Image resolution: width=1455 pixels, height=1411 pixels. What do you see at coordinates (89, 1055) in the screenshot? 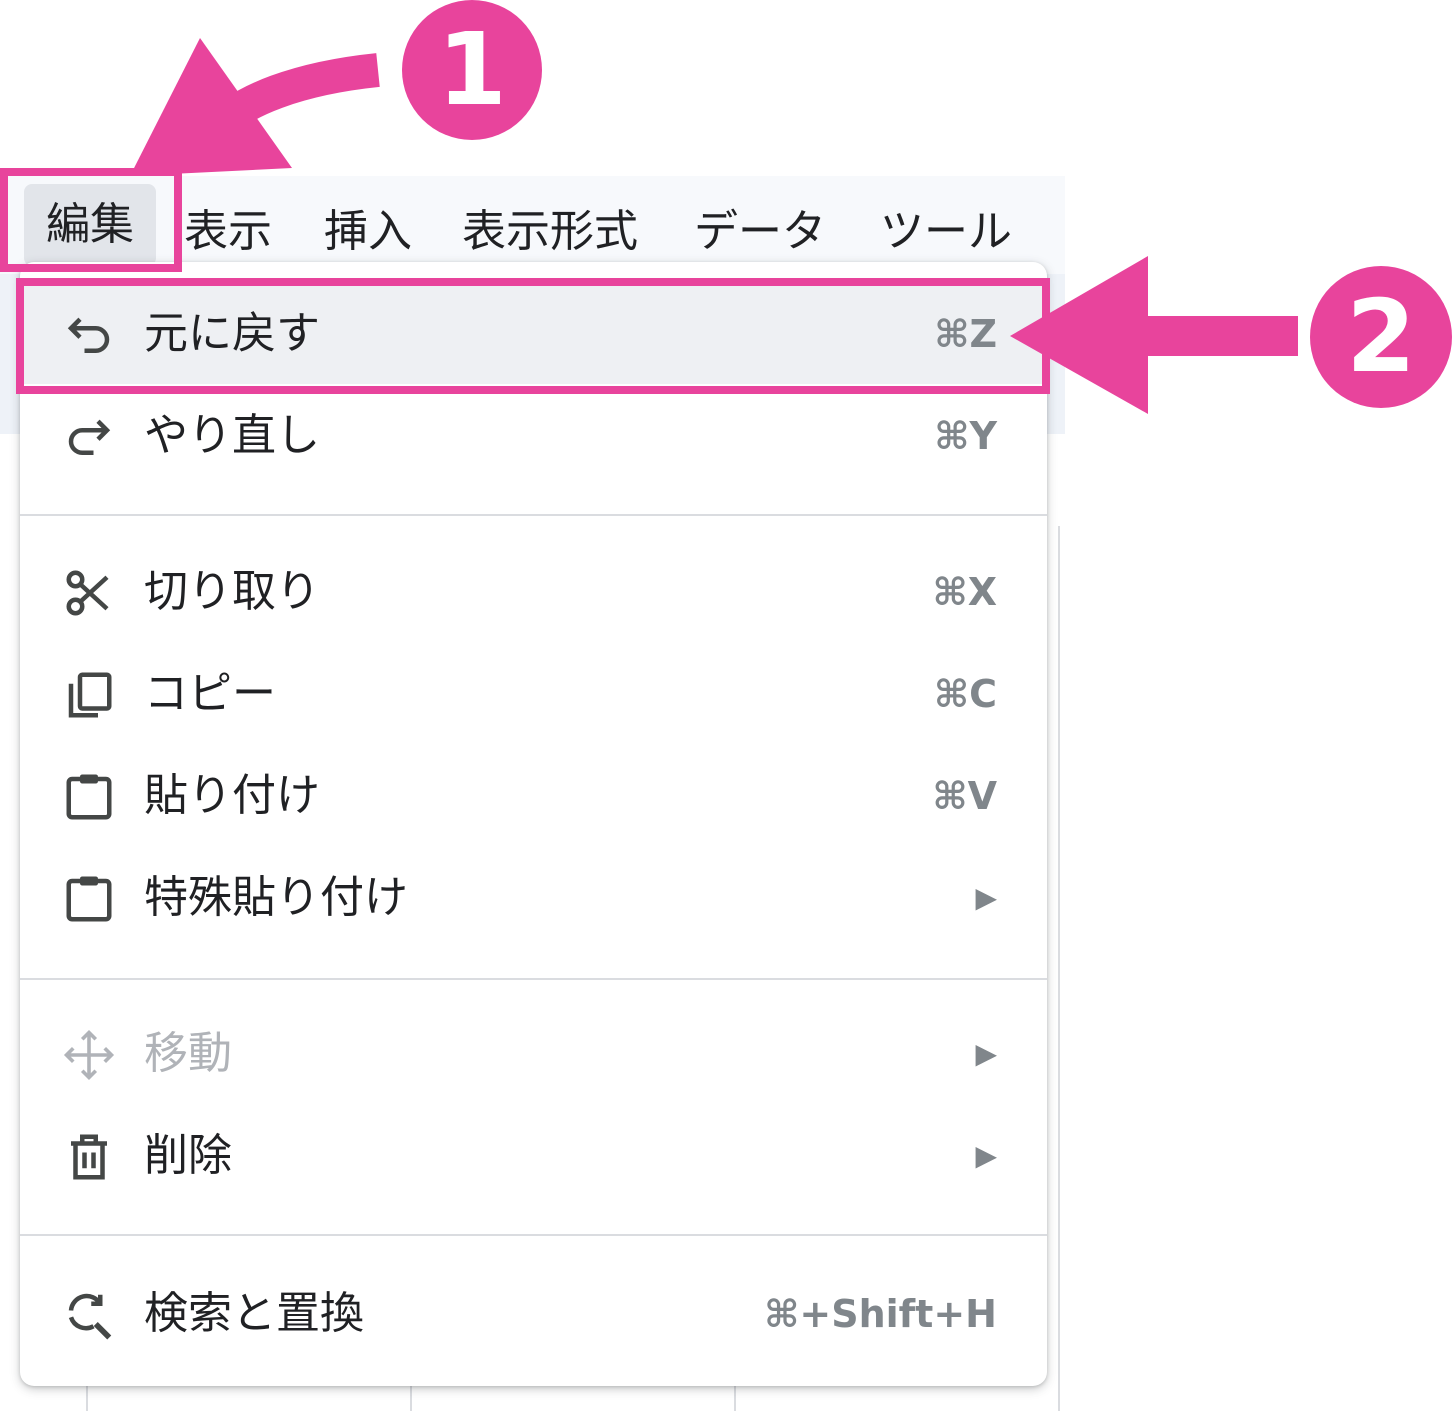
I see `move-arrows-icon` at bounding box center [89, 1055].